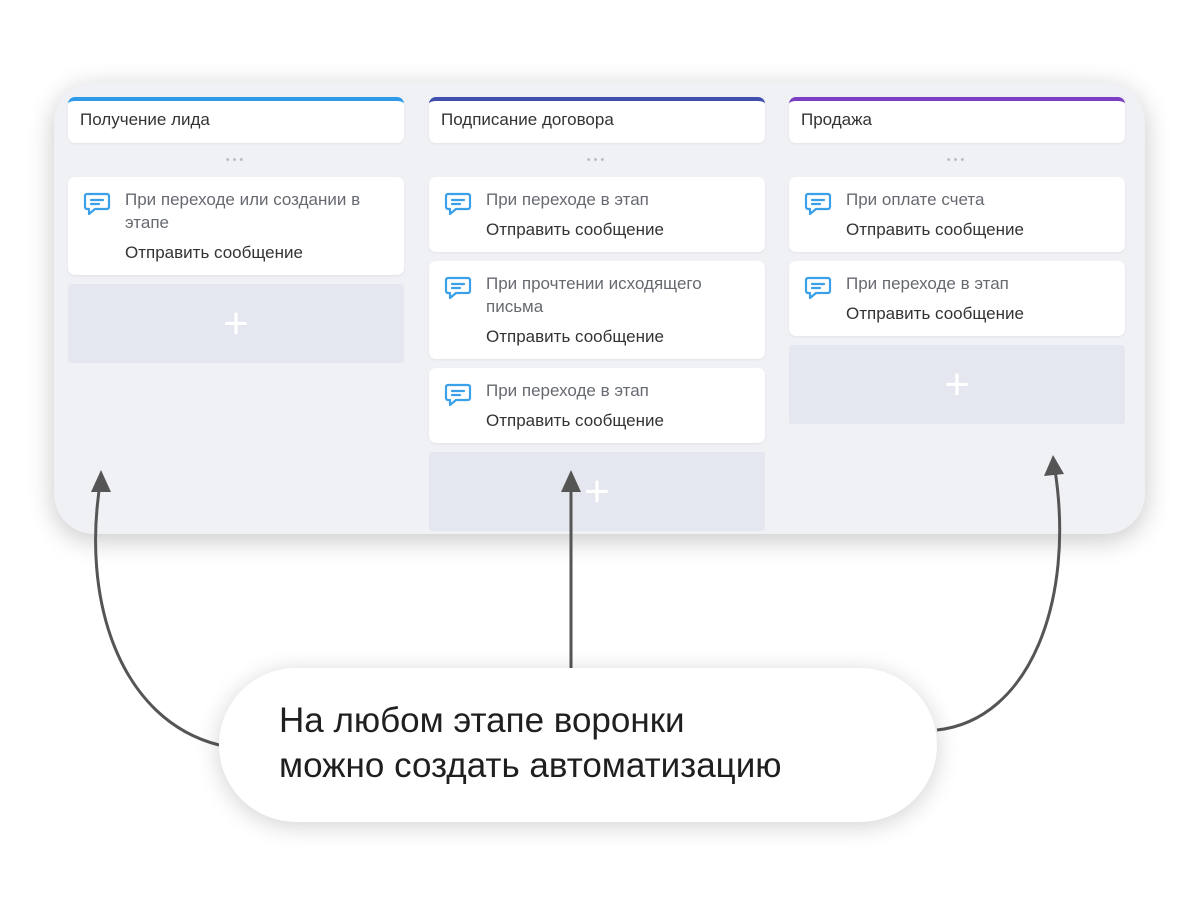 This screenshot has height=903, width=1200. What do you see at coordinates (236, 120) in the screenshot?
I see `stage-header: Получение лида` at bounding box center [236, 120].